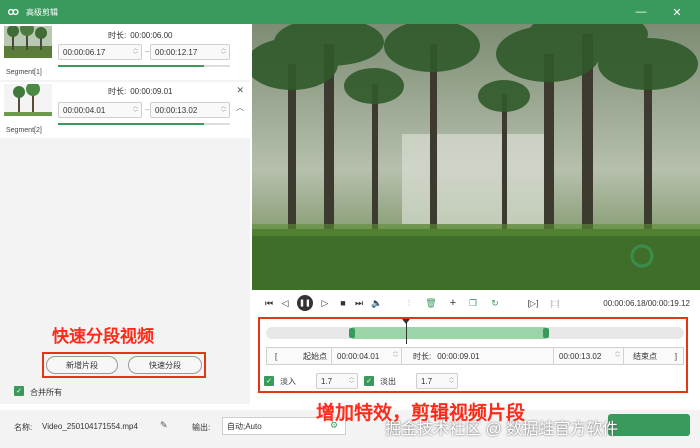 Image resolution: width=700 pixels, height=448 pixels. What do you see at coordinates (546, 333) in the screenshot?
I see `trim-end-handle` at bounding box center [546, 333].